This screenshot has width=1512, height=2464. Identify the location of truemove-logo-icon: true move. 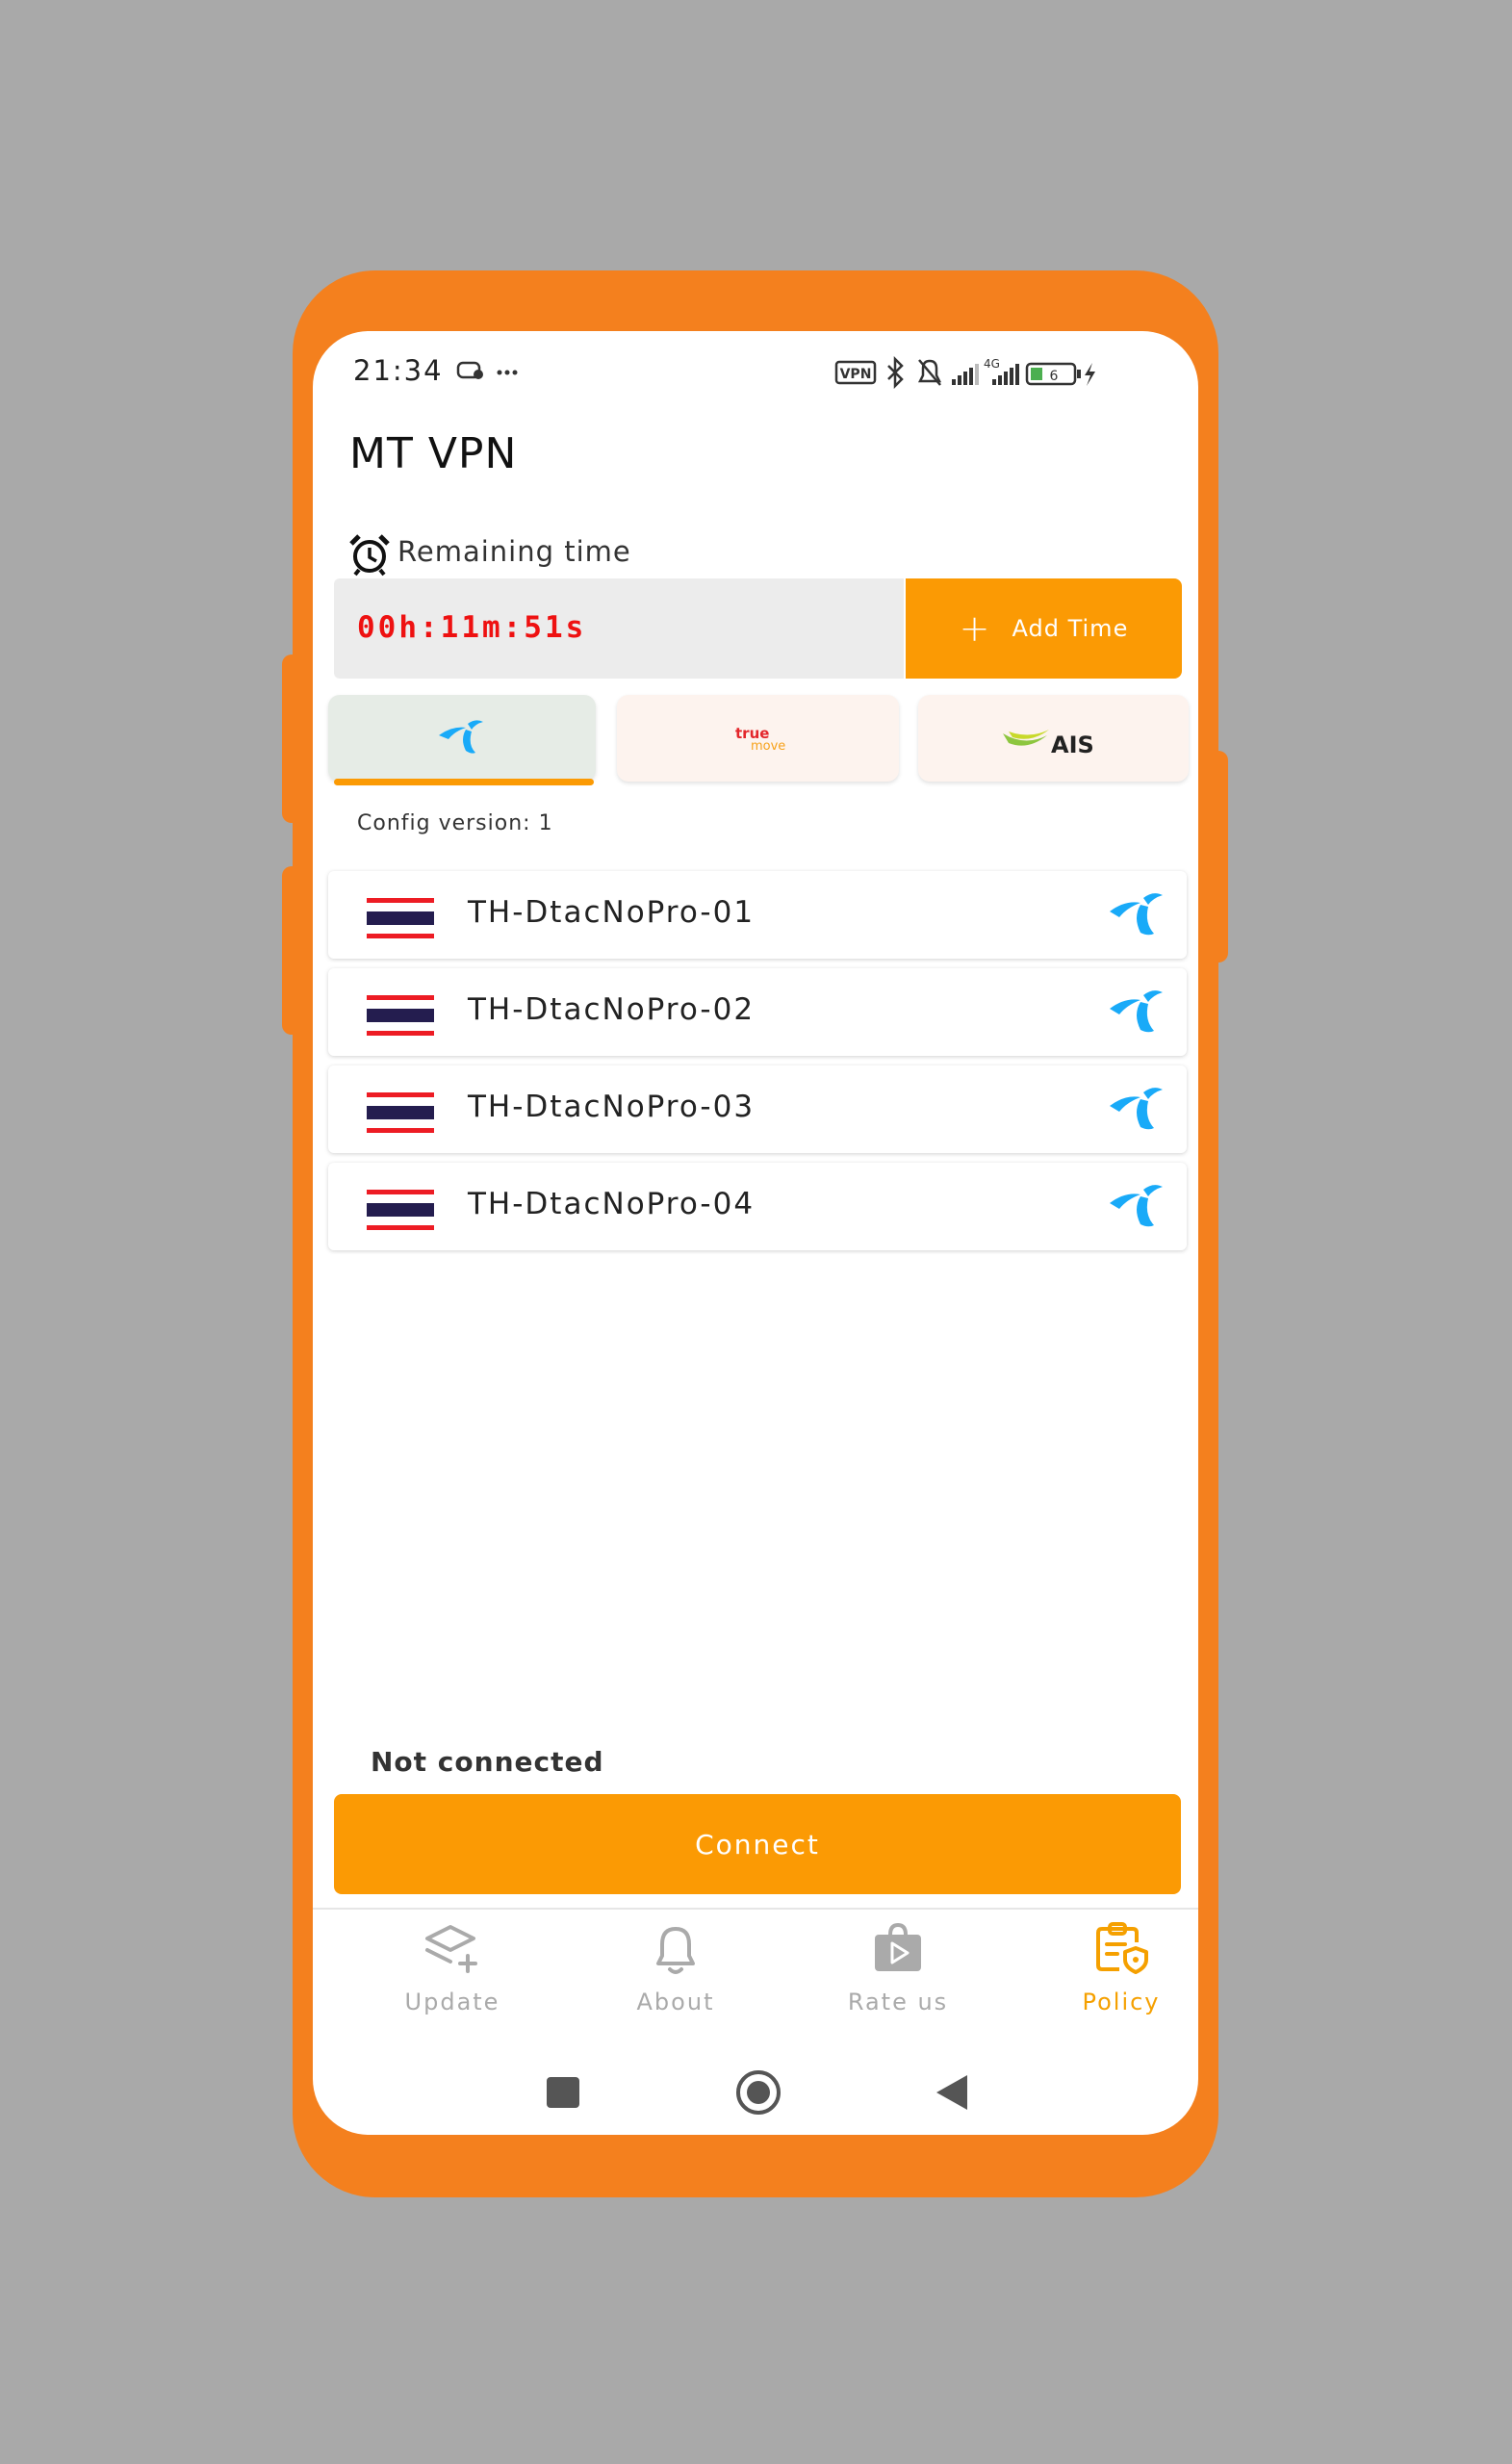
(760, 739).